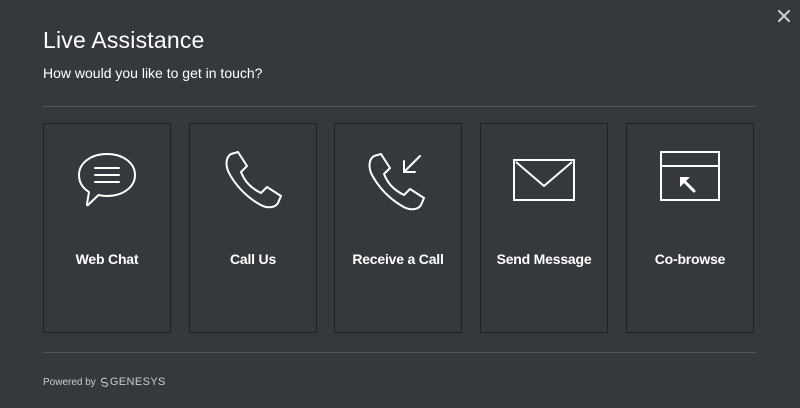 Image resolution: width=800 pixels, height=408 pixels. Describe the element at coordinates (107, 180) in the screenshot. I see `chat-bubble-icon` at that location.